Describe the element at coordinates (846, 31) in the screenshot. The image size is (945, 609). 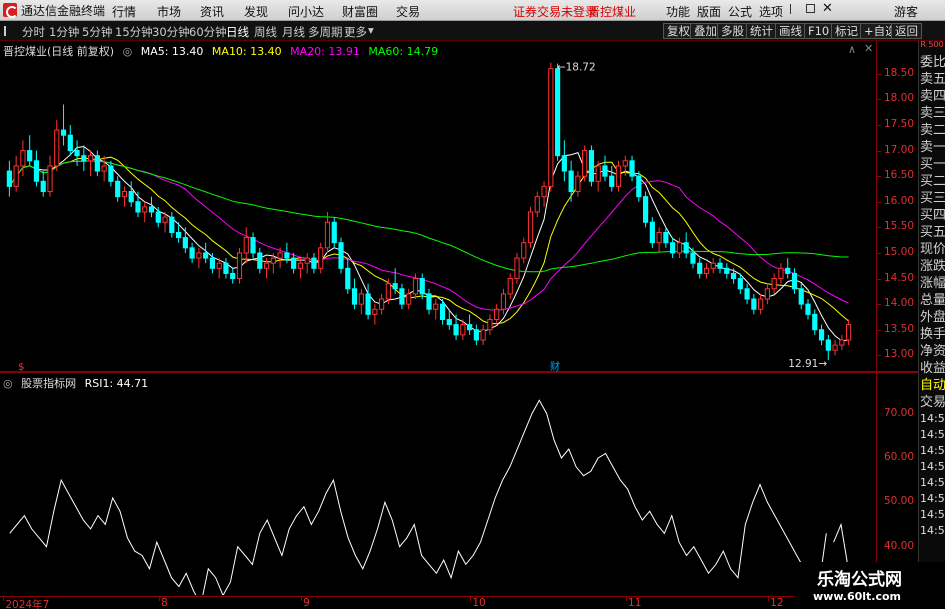
I see `biaoji-button: 标记` at that location.